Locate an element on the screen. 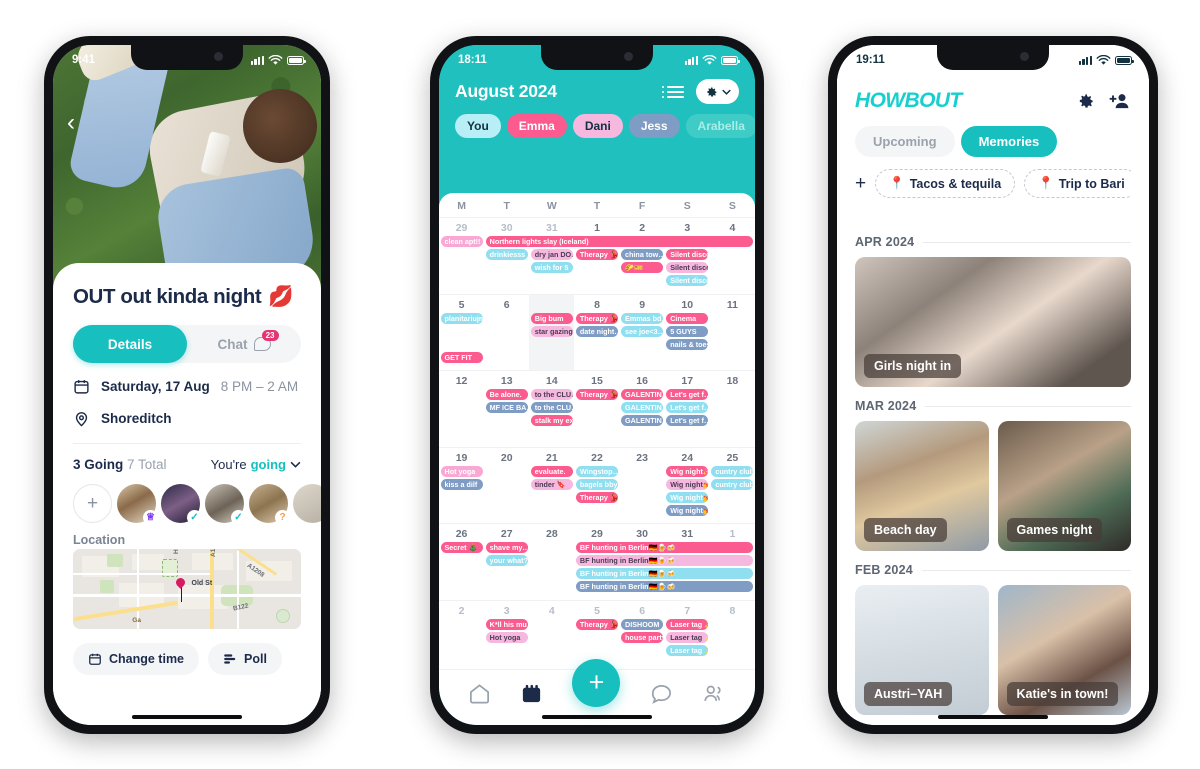 The width and height of the screenshot is (1200, 769). avatar: ? is located at coordinates (269, 504).